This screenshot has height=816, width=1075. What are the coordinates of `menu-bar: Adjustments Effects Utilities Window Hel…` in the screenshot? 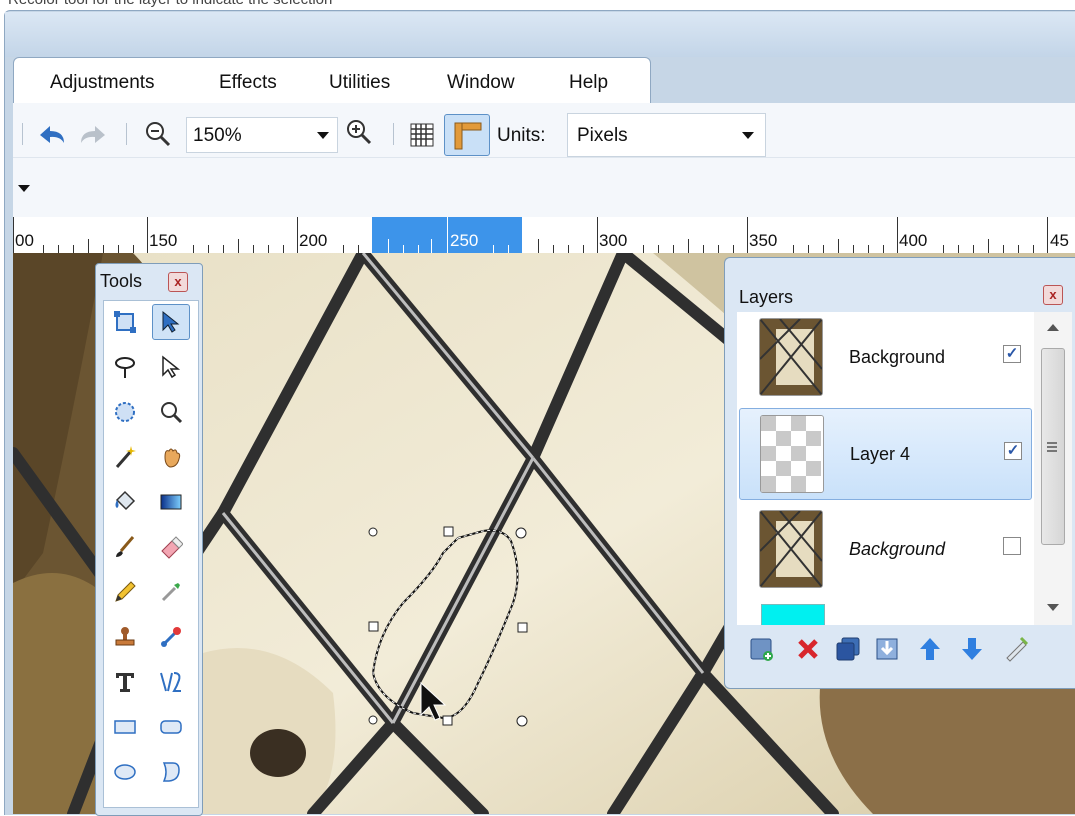 It's located at (332, 80).